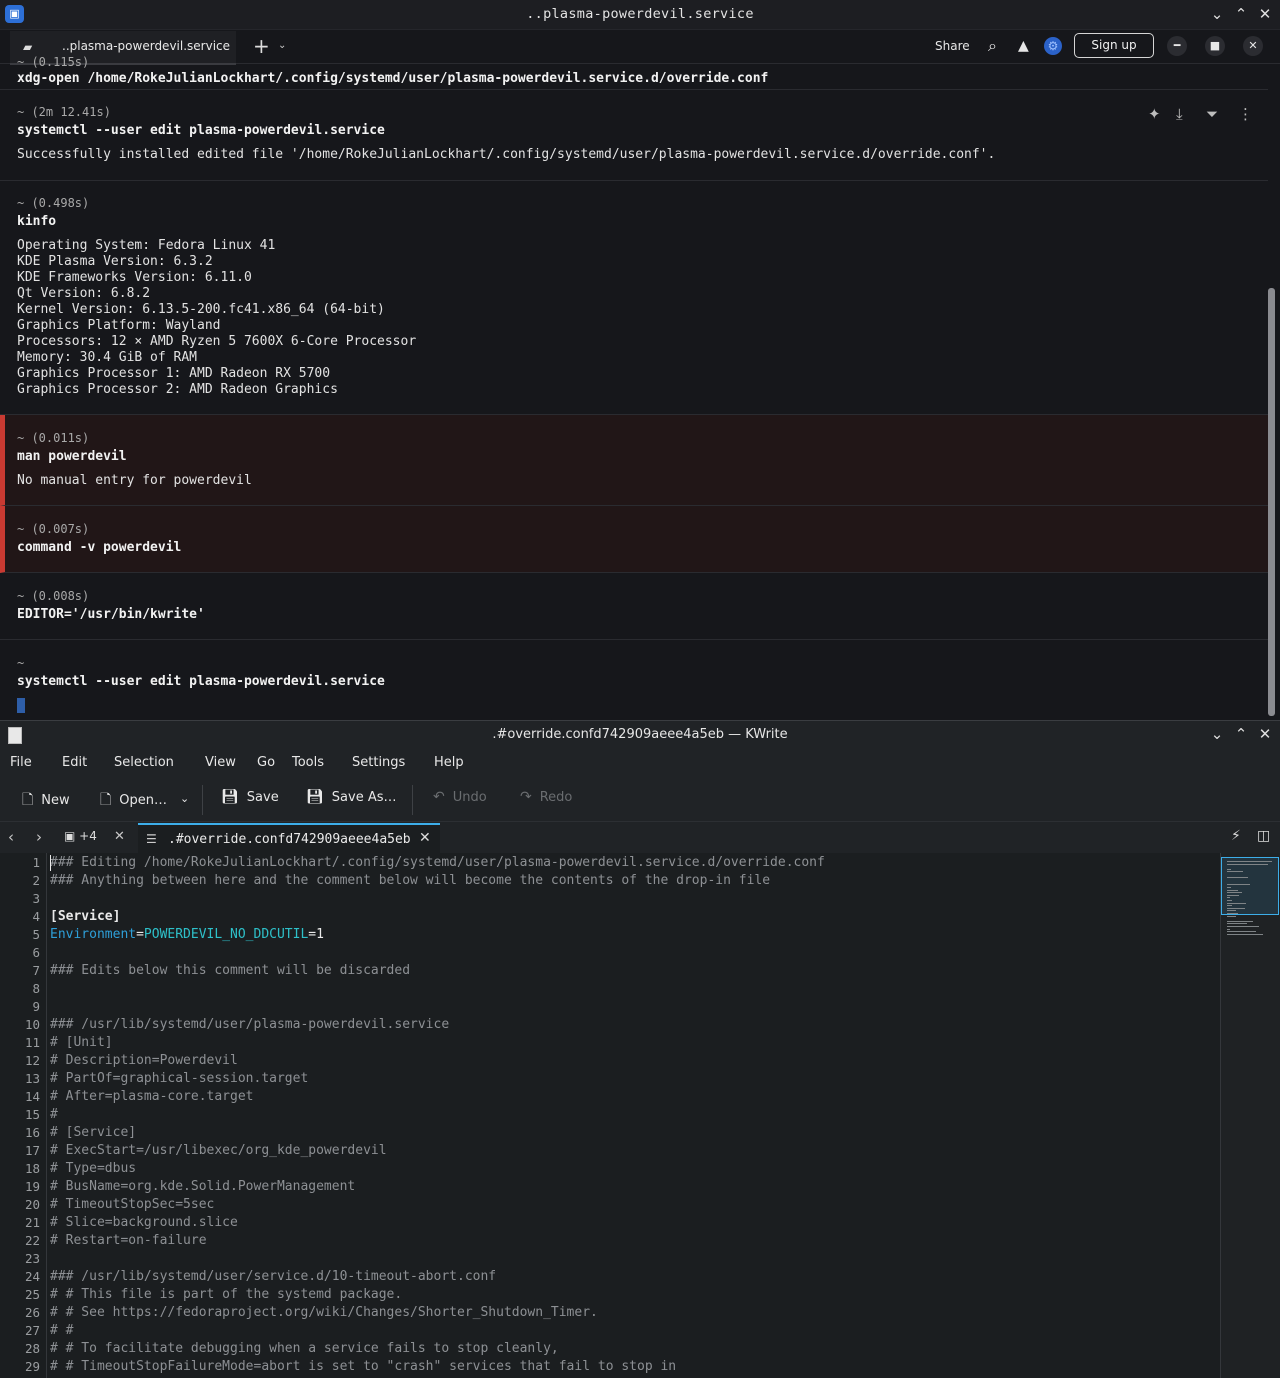 The height and width of the screenshot is (1378, 1280). Describe the element at coordinates (992, 46) in the screenshot. I see `search-icon: ⌕` at that location.